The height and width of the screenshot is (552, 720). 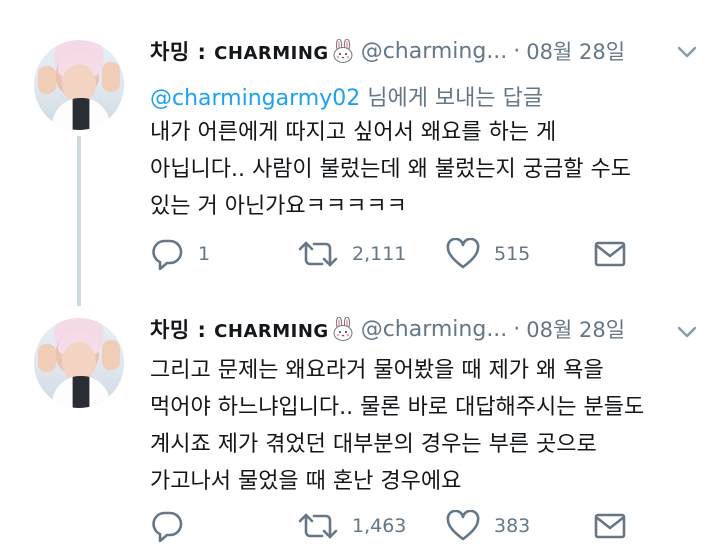 I want to click on tweet-line: 있는 거 아닌가요ㅋㅋㅋㅋㅋ, so click(x=278, y=206).